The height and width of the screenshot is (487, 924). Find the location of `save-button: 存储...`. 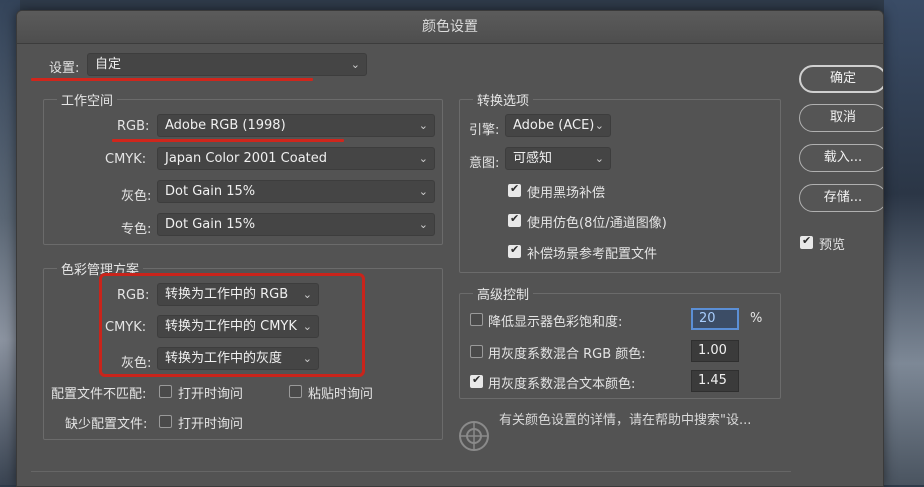

save-button: 存储... is located at coordinates (841, 198).